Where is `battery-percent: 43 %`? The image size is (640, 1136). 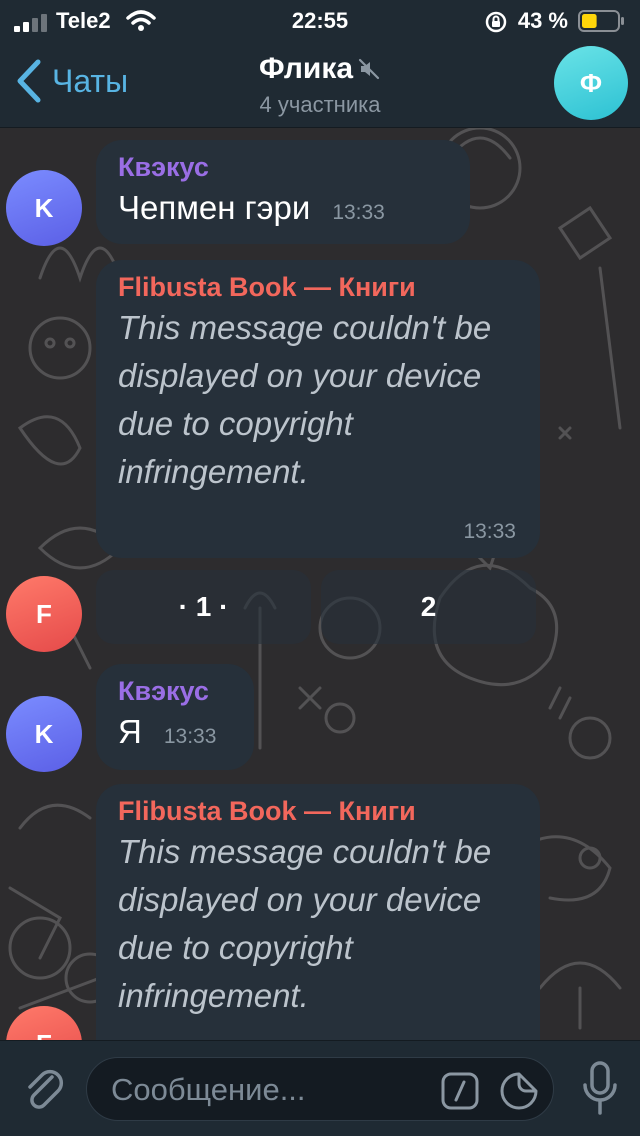 battery-percent: 43 % is located at coordinates (542, 20).